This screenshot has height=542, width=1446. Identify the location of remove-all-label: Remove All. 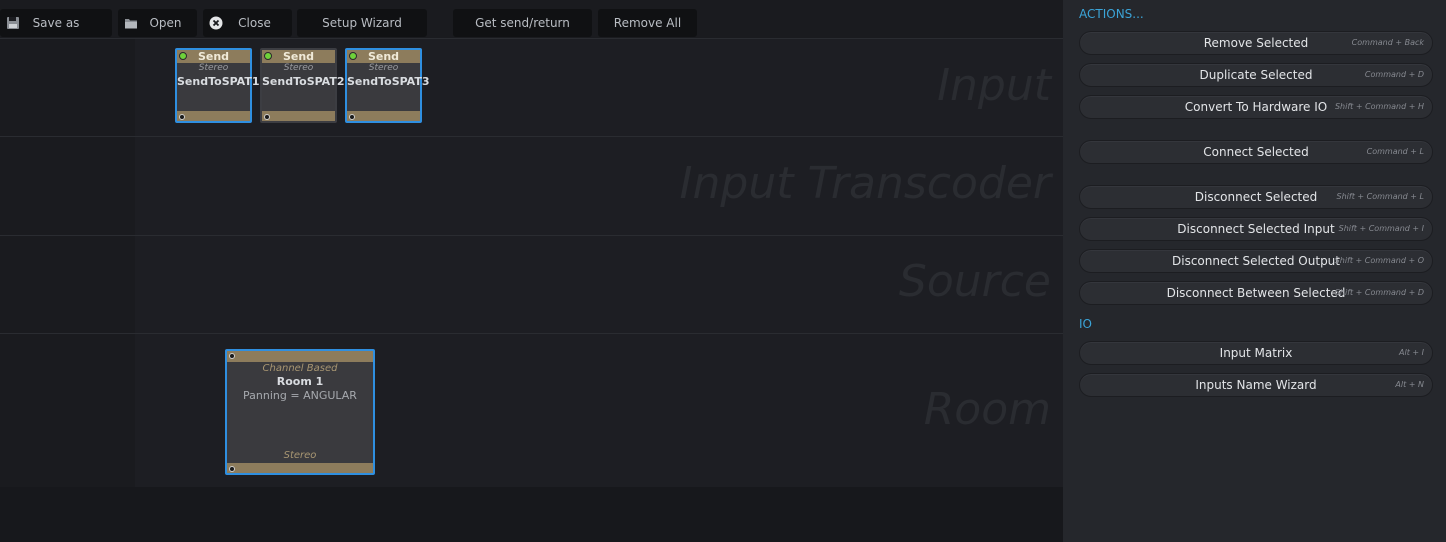
(647, 23).